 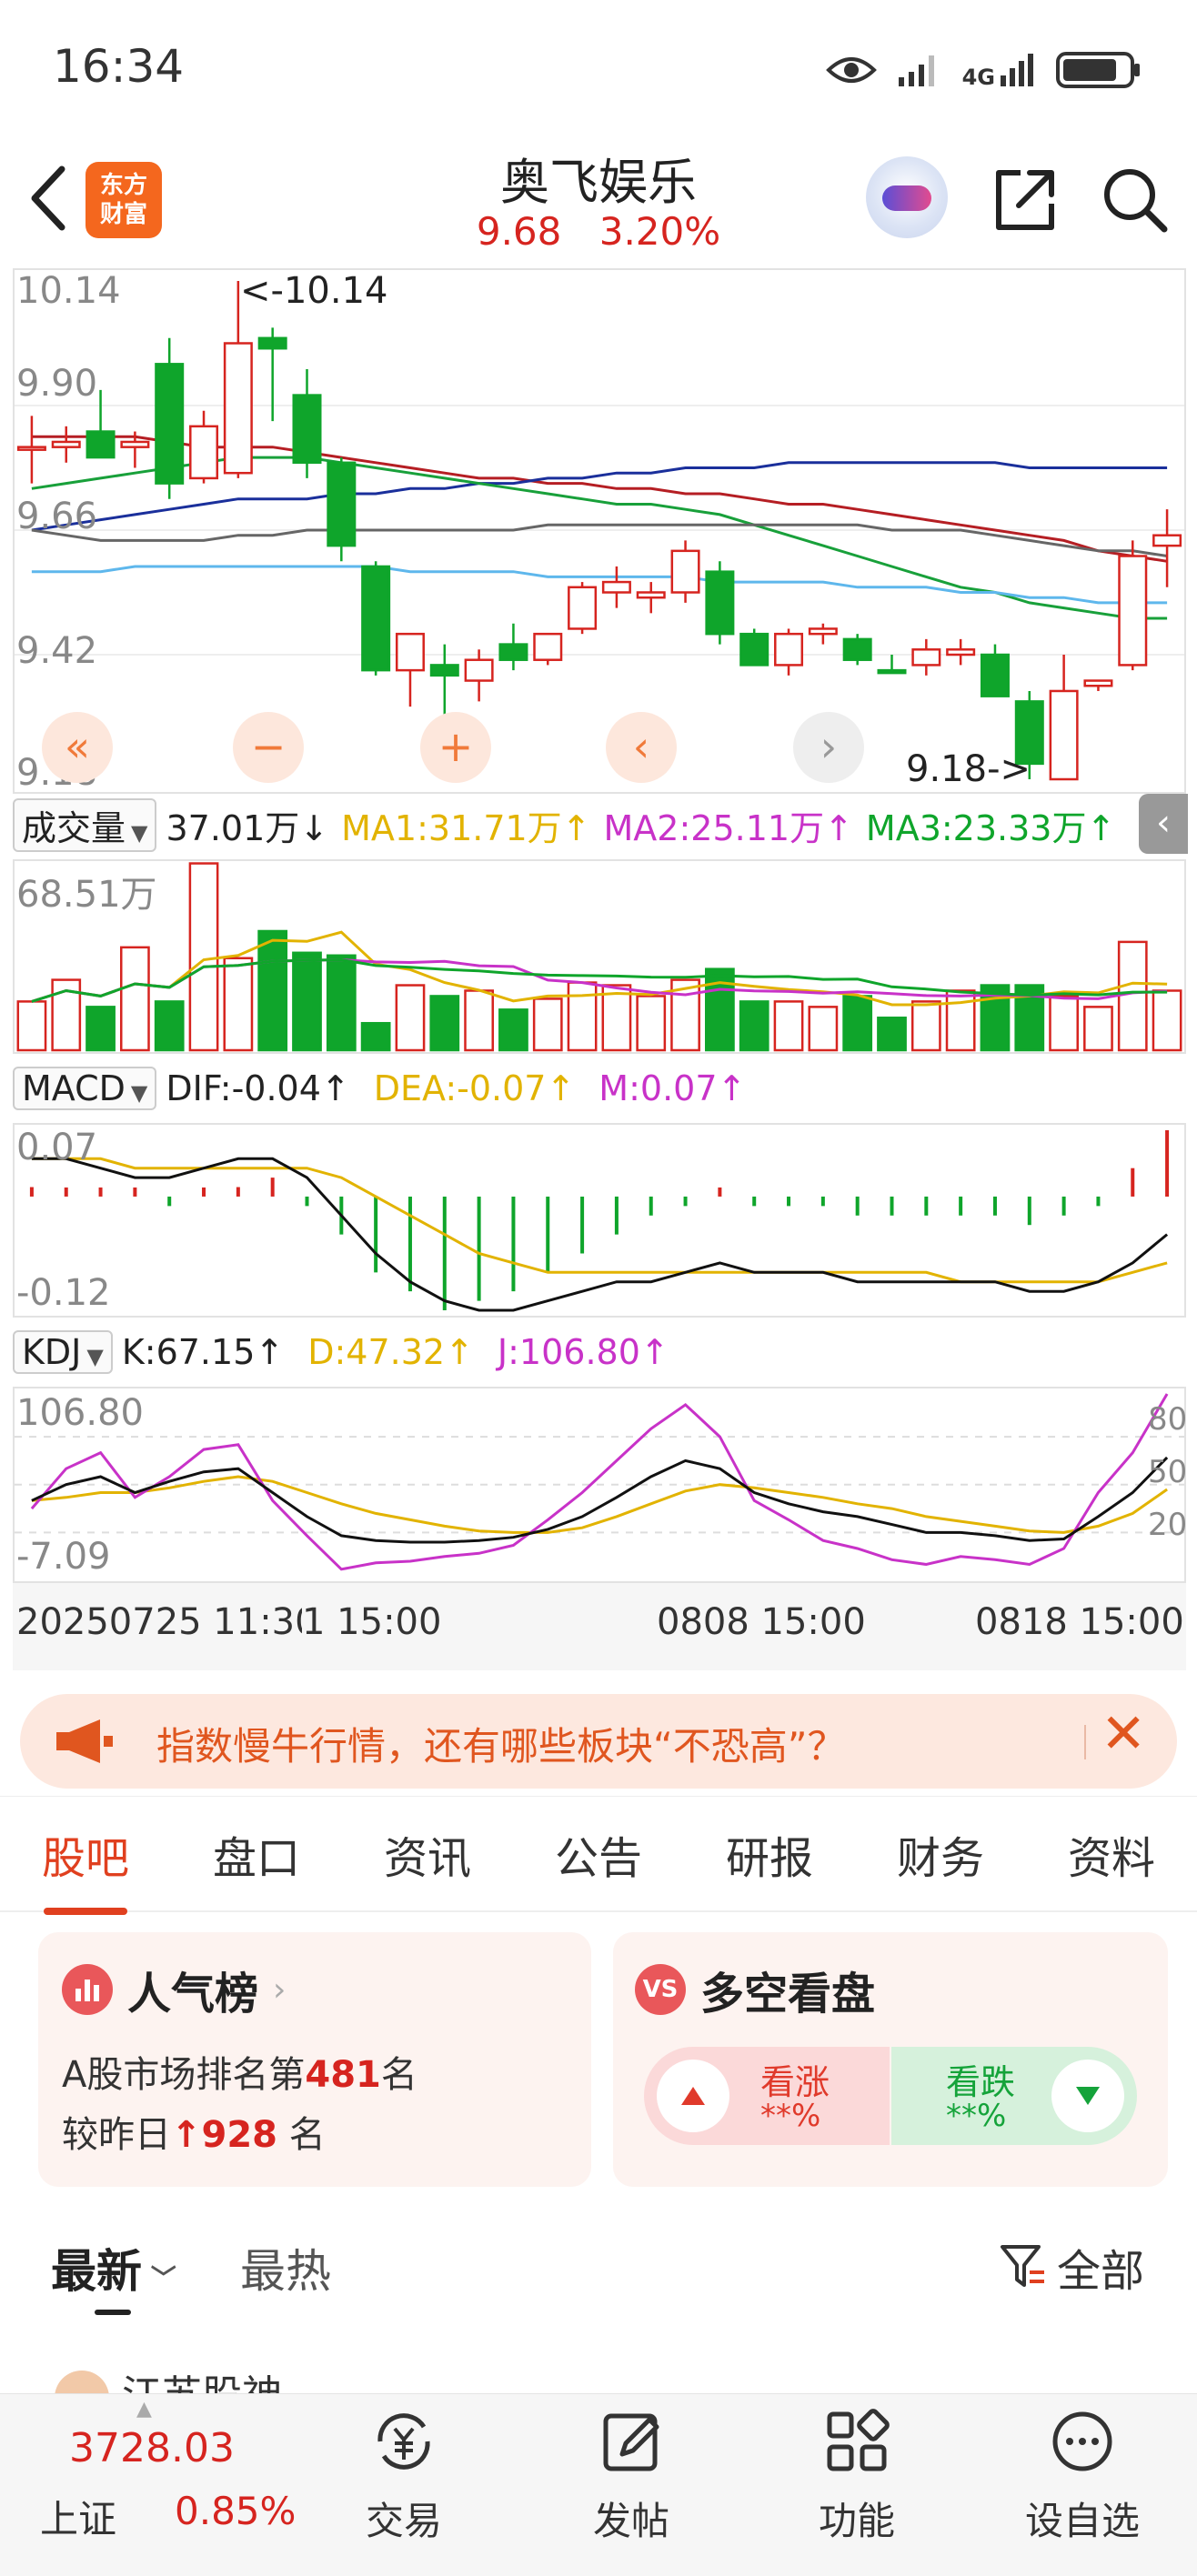 What do you see at coordinates (52, 1352) in the screenshot?
I see `kdj-selector-label: KDJ` at bounding box center [52, 1352].